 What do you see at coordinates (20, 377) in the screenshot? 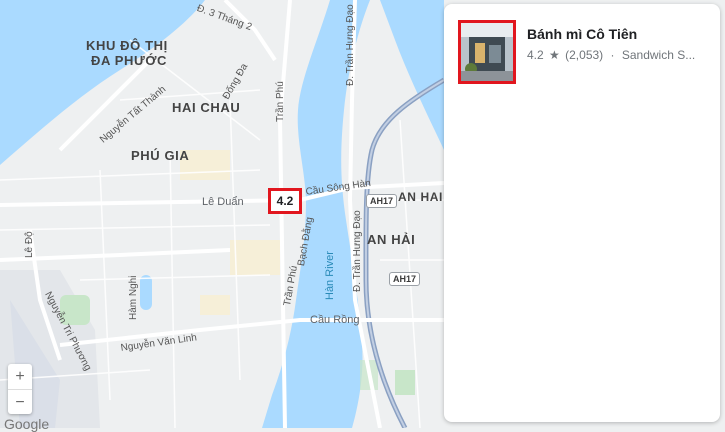
I see `zoom-in-button: +` at bounding box center [20, 377].